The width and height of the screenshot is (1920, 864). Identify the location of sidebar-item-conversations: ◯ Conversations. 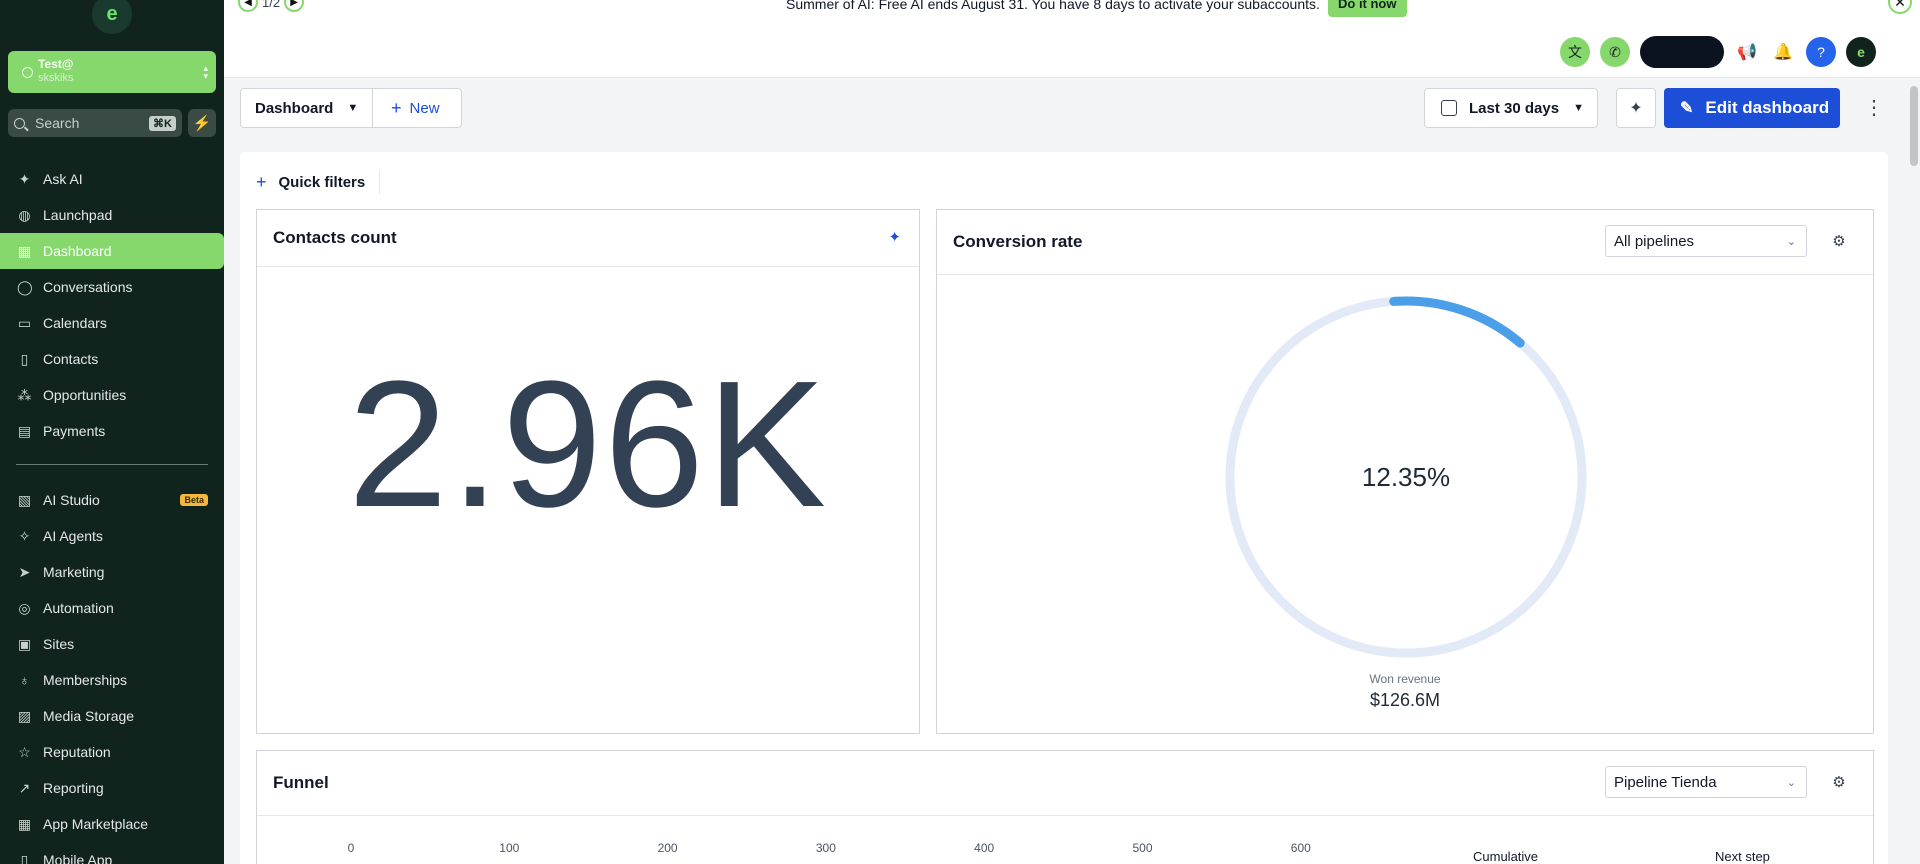
(112, 287).